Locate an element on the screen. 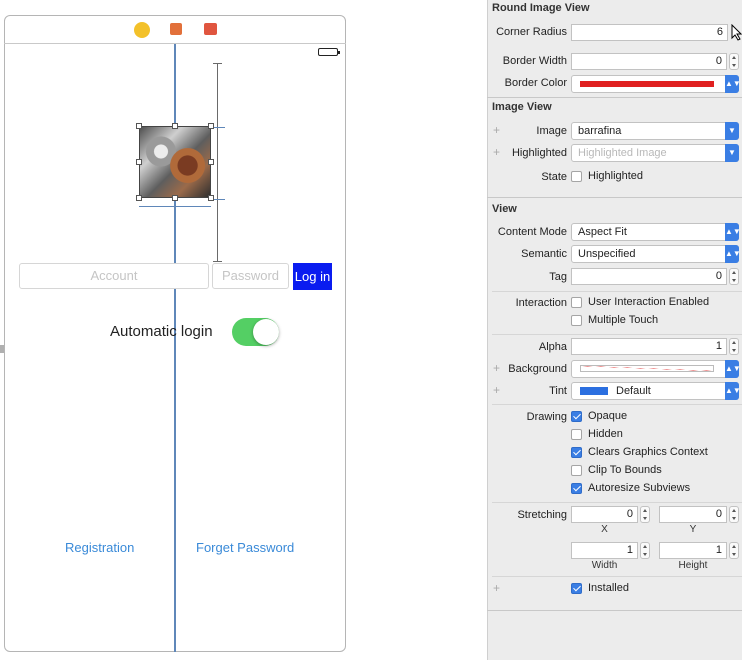 This screenshot has height=660, width=742. background-label: Background is located at coordinates (537, 369).